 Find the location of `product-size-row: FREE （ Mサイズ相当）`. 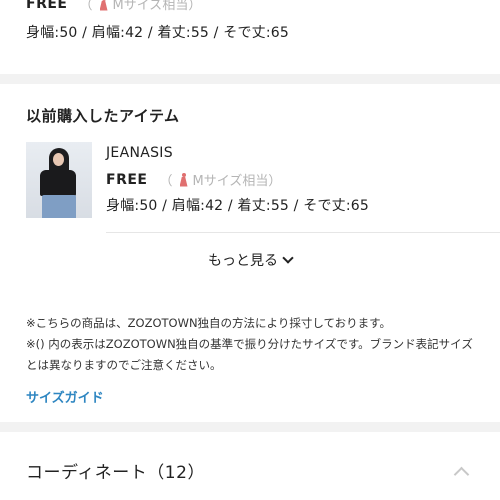

product-size-row: FREE （ Mサイズ相当） is located at coordinates (193, 180).